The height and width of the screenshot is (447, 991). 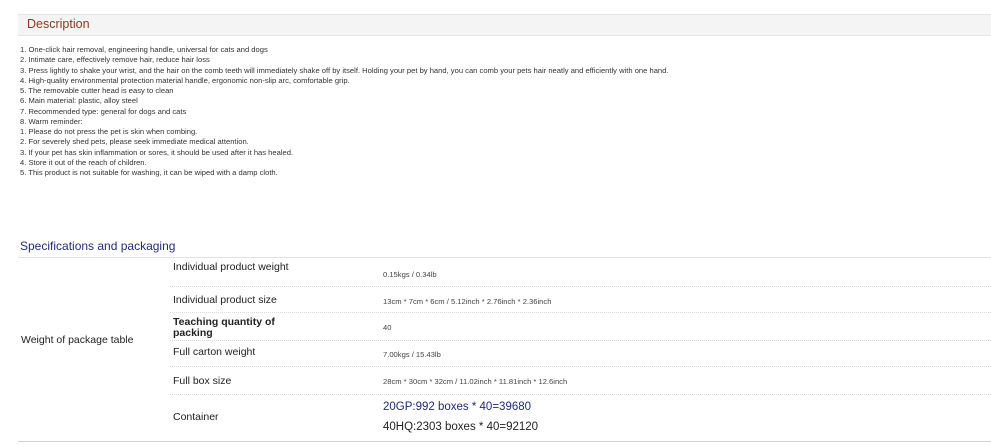 I want to click on row-label: Full box size, so click(x=202, y=381).